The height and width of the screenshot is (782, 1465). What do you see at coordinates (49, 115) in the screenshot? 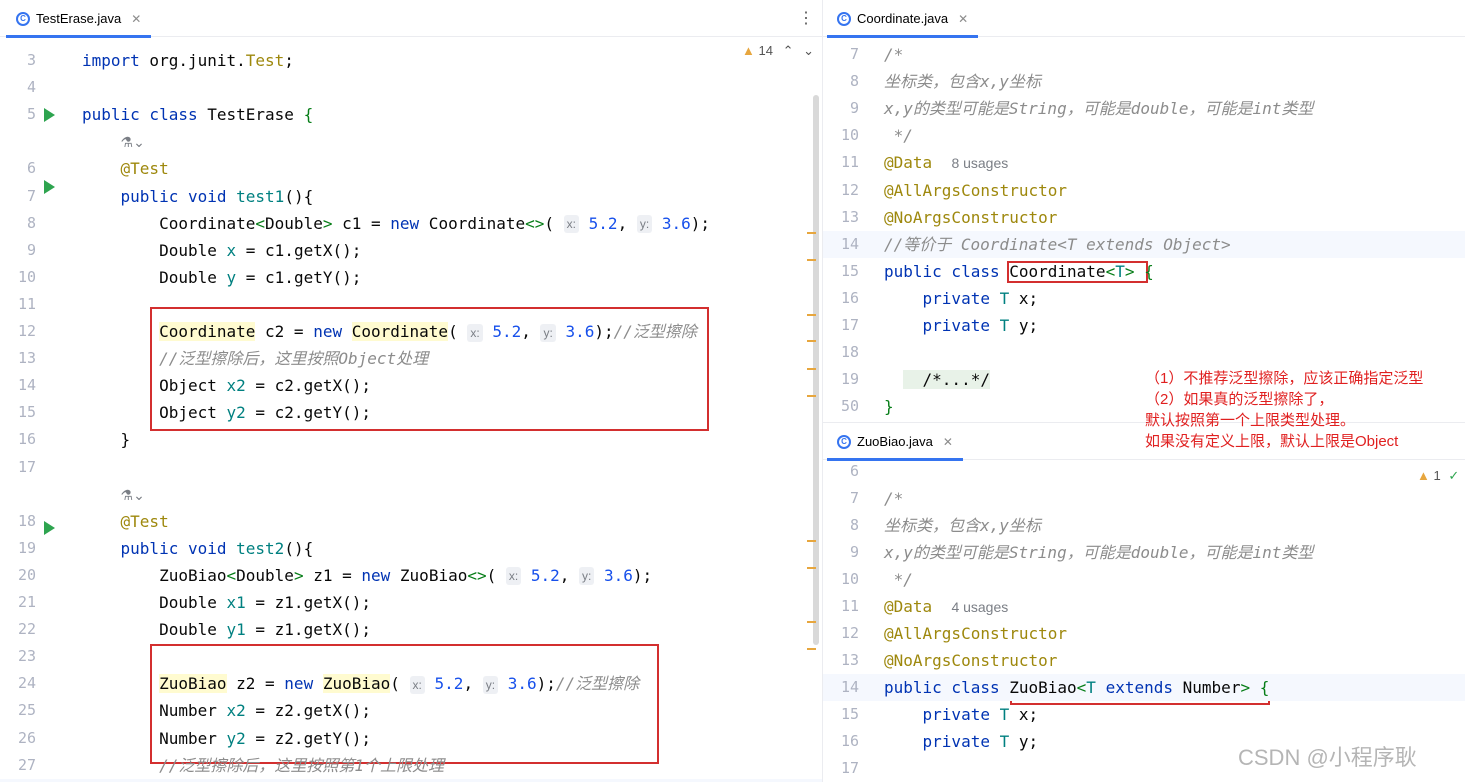
I see `run-all-icon` at bounding box center [49, 115].